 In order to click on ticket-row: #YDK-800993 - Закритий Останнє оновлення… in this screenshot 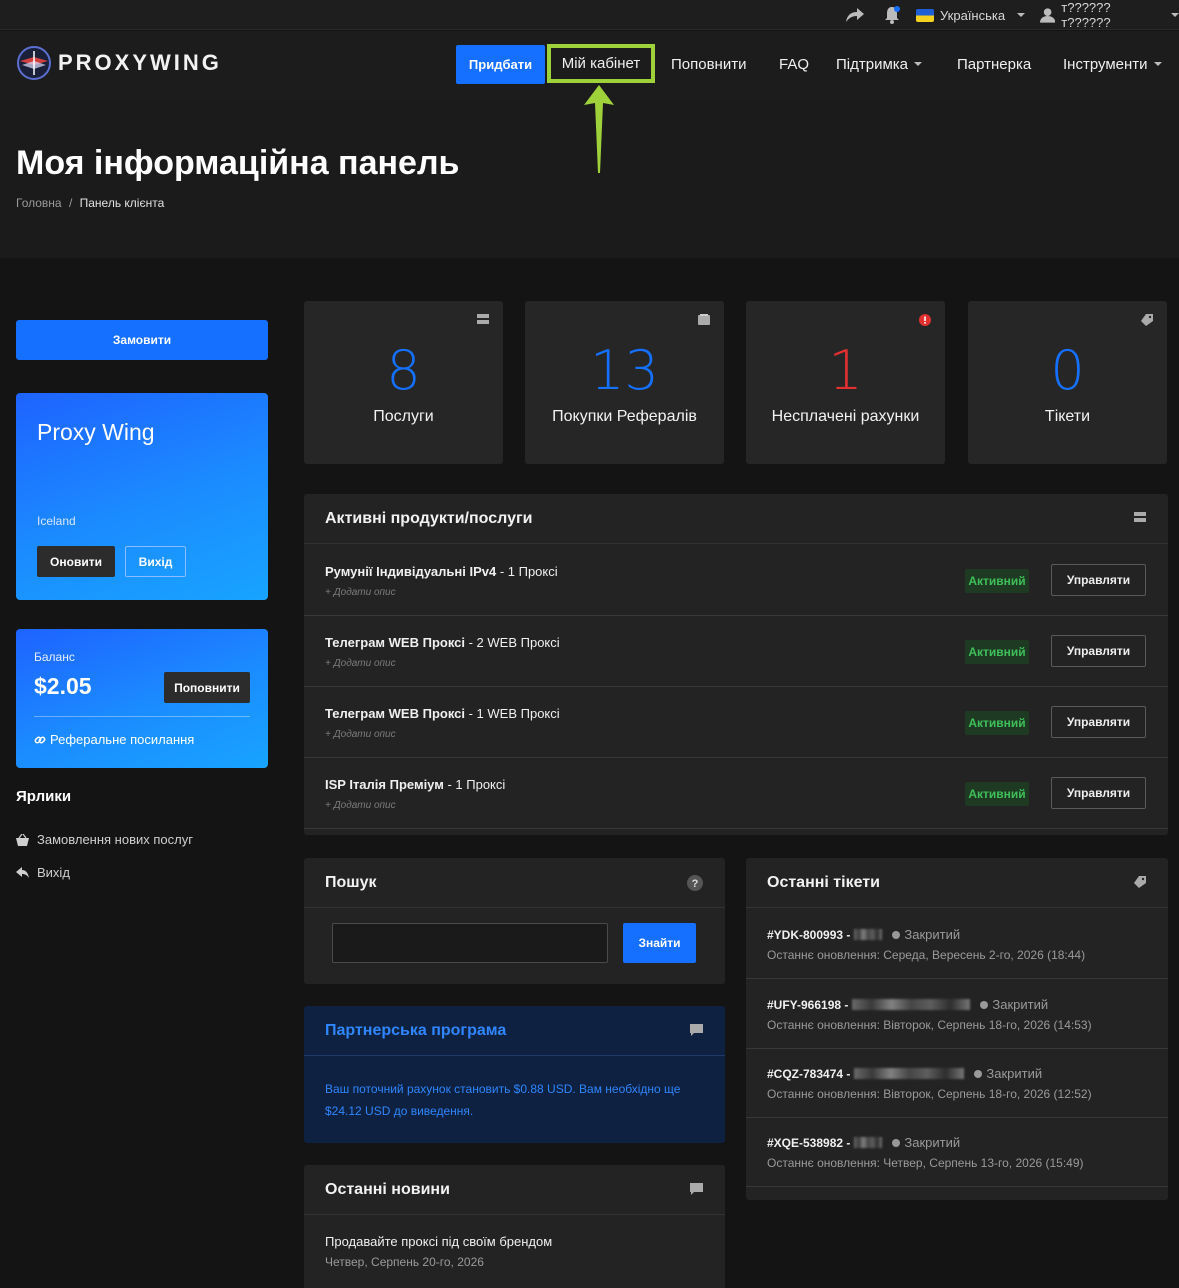, I will do `click(957, 944)`.